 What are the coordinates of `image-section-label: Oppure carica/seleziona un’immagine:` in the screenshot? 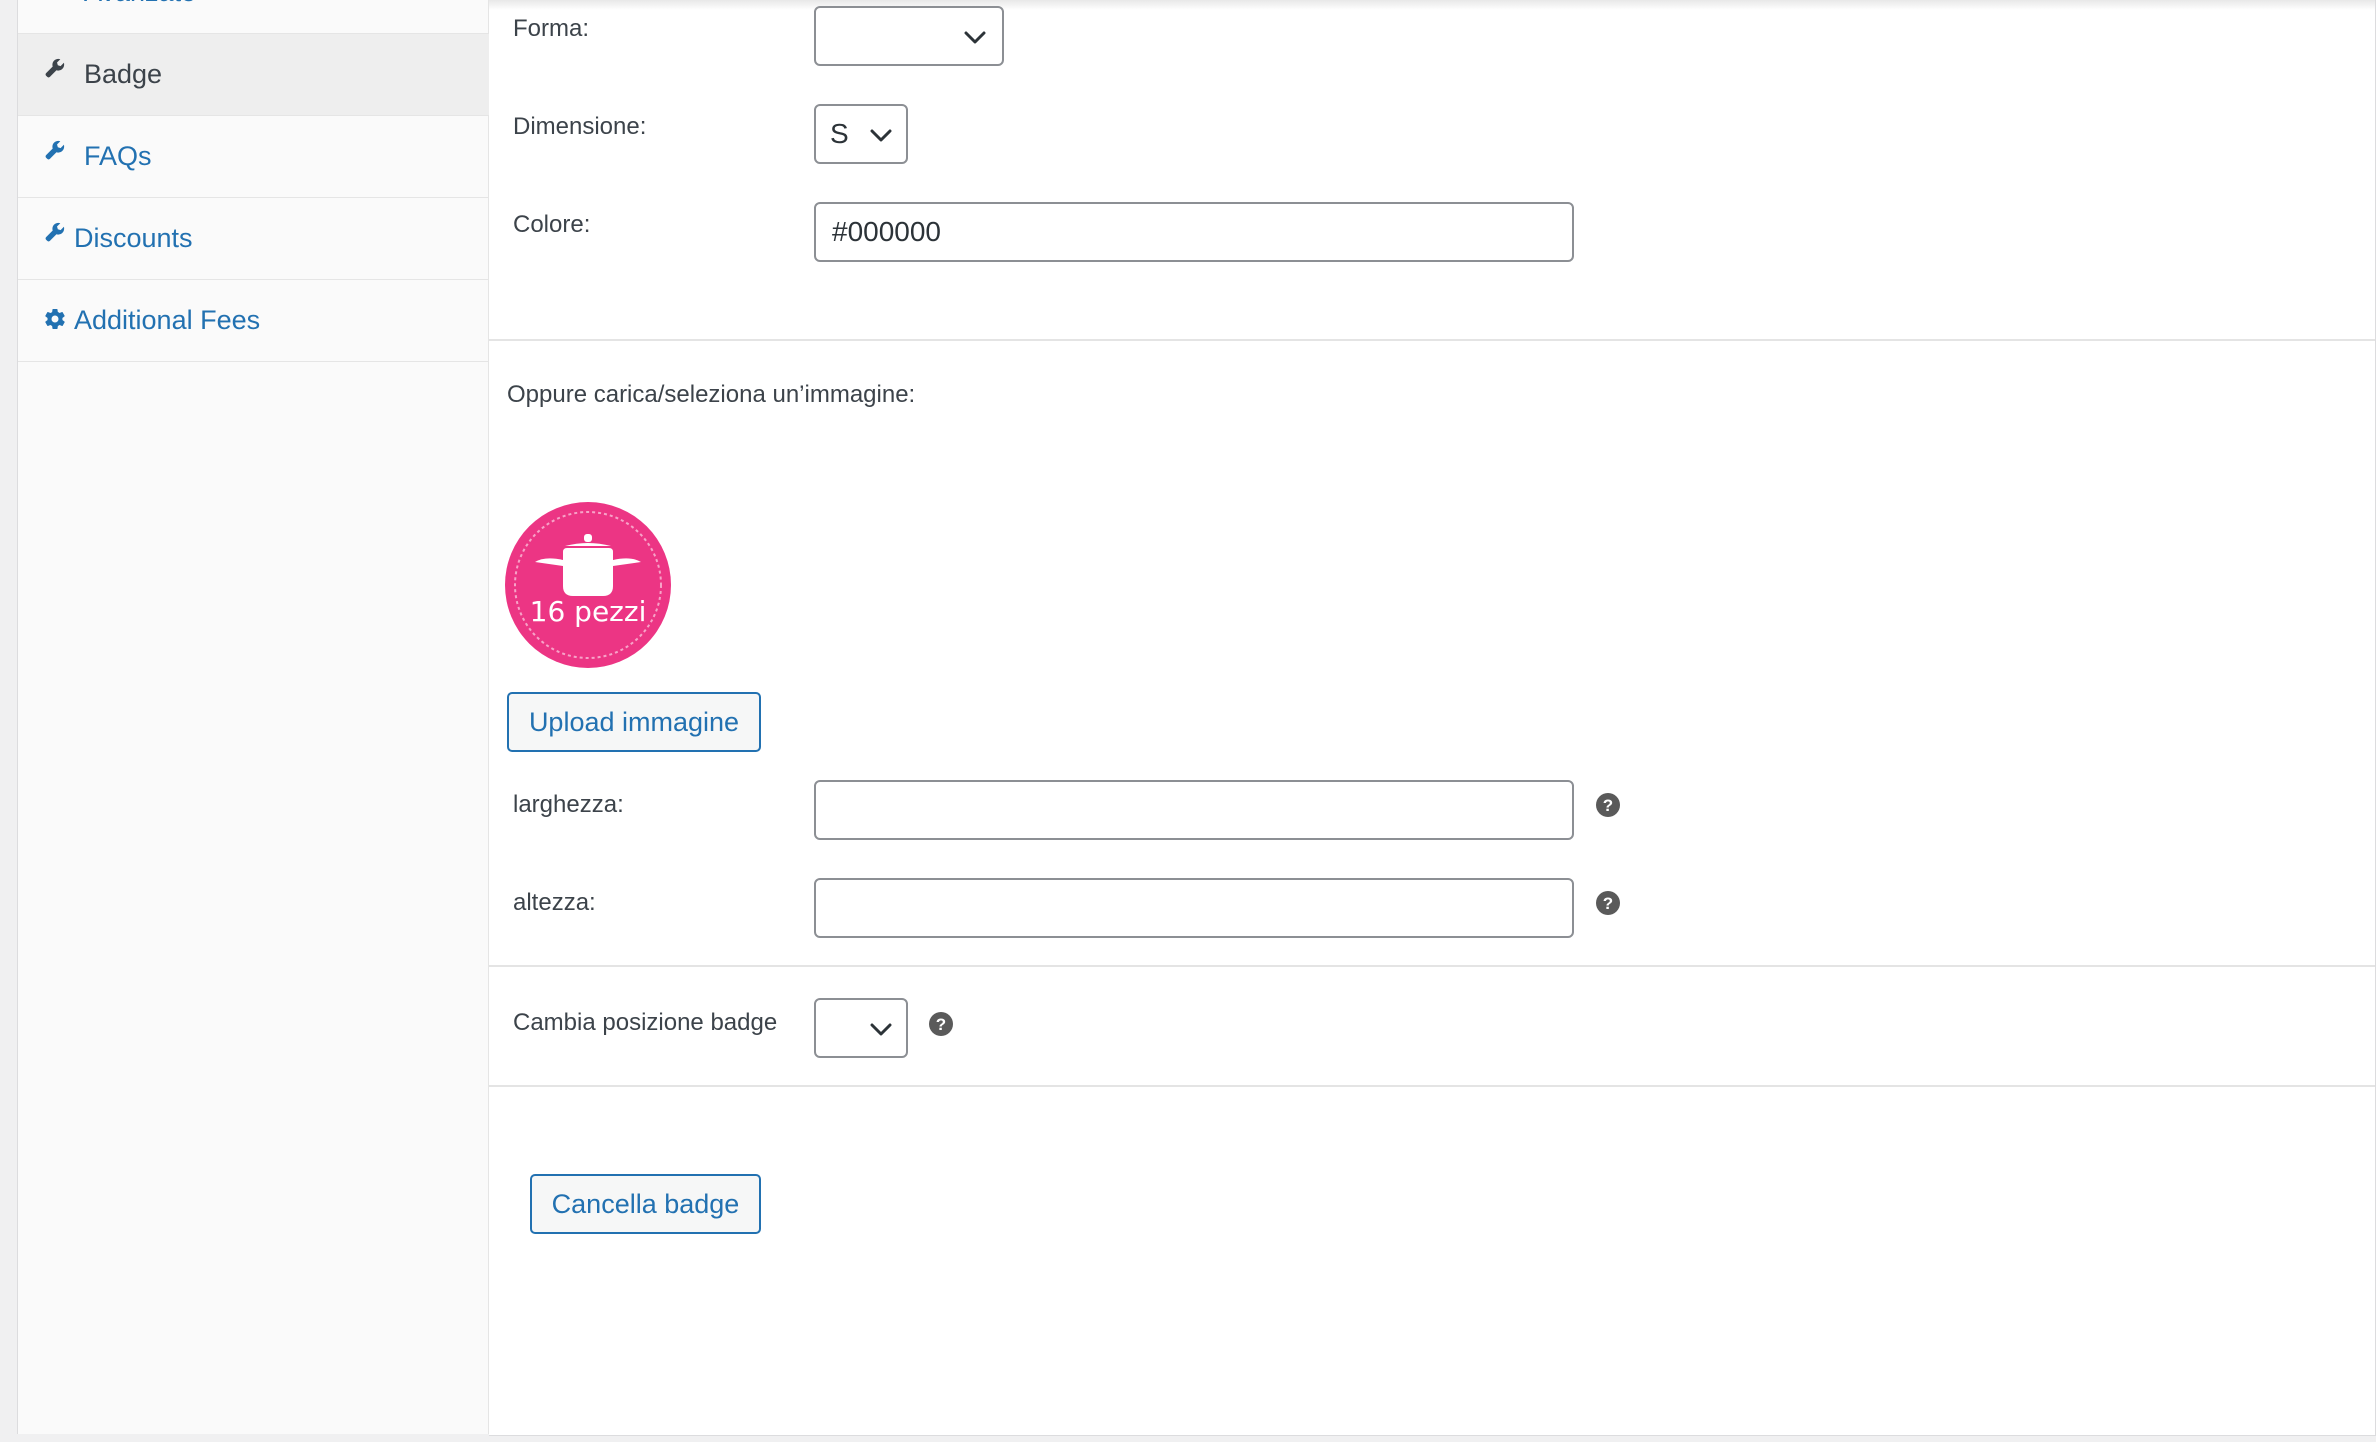 It's located at (711, 394).